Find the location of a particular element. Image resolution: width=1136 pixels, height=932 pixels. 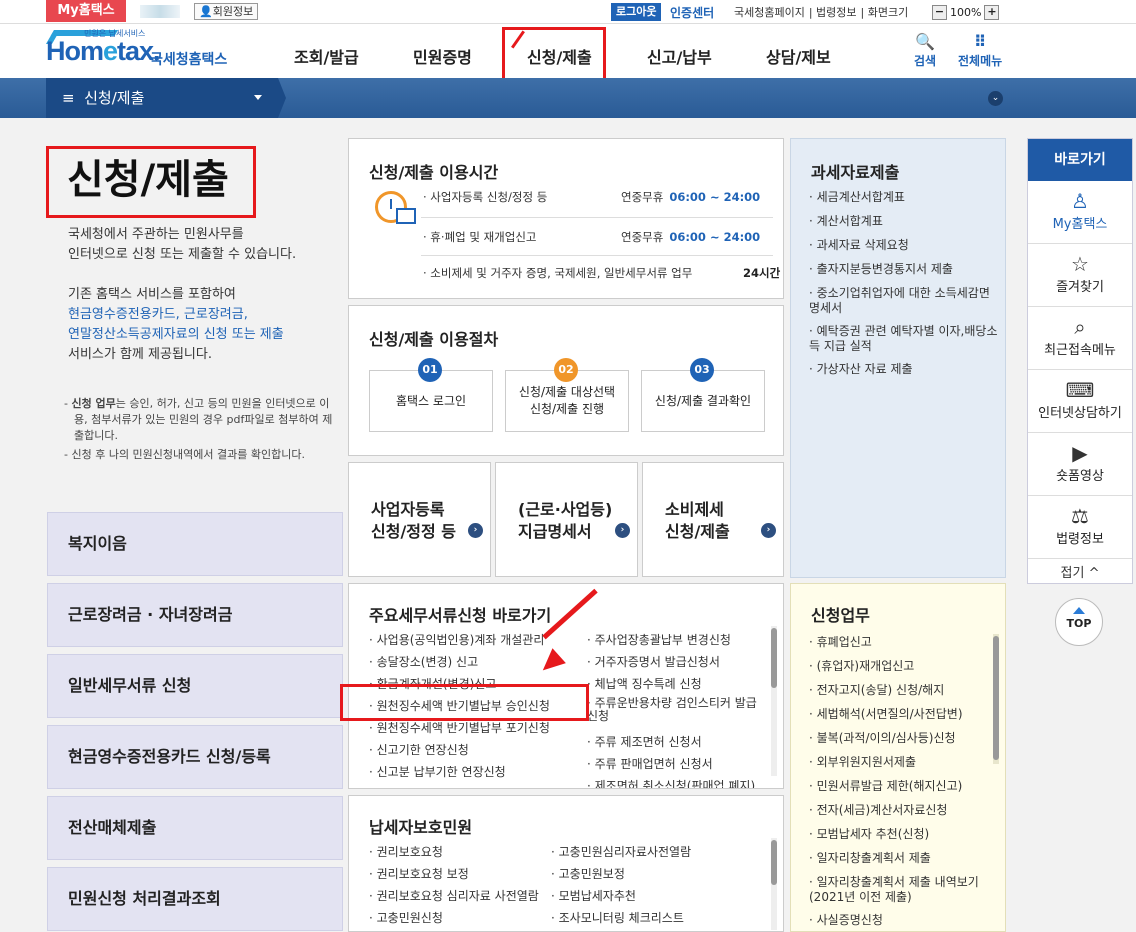

tax-data-item: · 계산서합계표 is located at coordinates (904, 221).